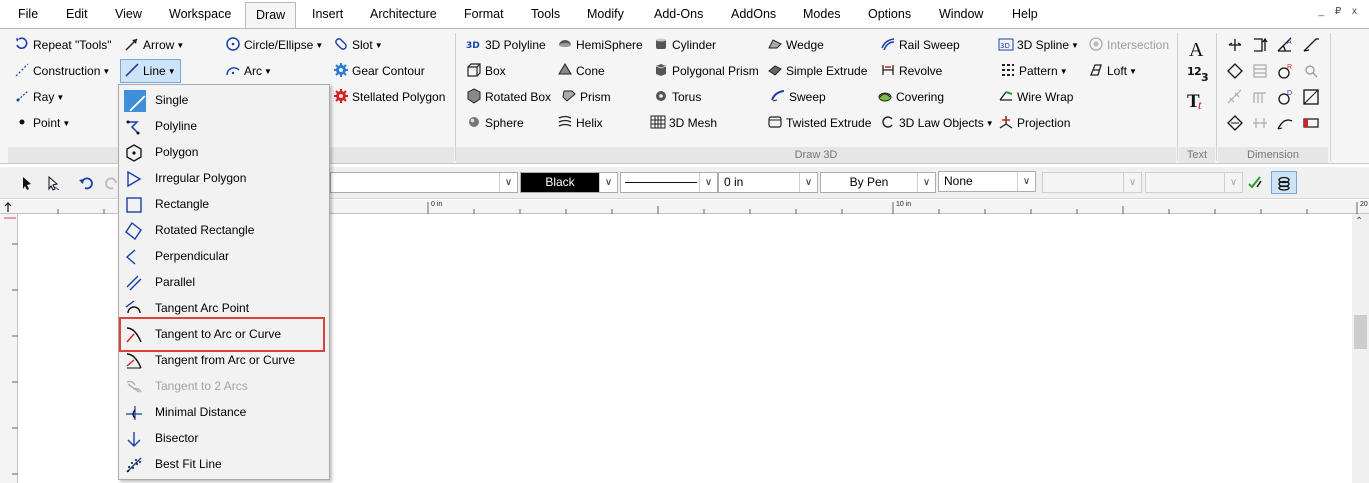 This screenshot has width=1369, height=483. What do you see at coordinates (1198, 74) in the screenshot?
I see `numbering-icon: 123` at bounding box center [1198, 74].